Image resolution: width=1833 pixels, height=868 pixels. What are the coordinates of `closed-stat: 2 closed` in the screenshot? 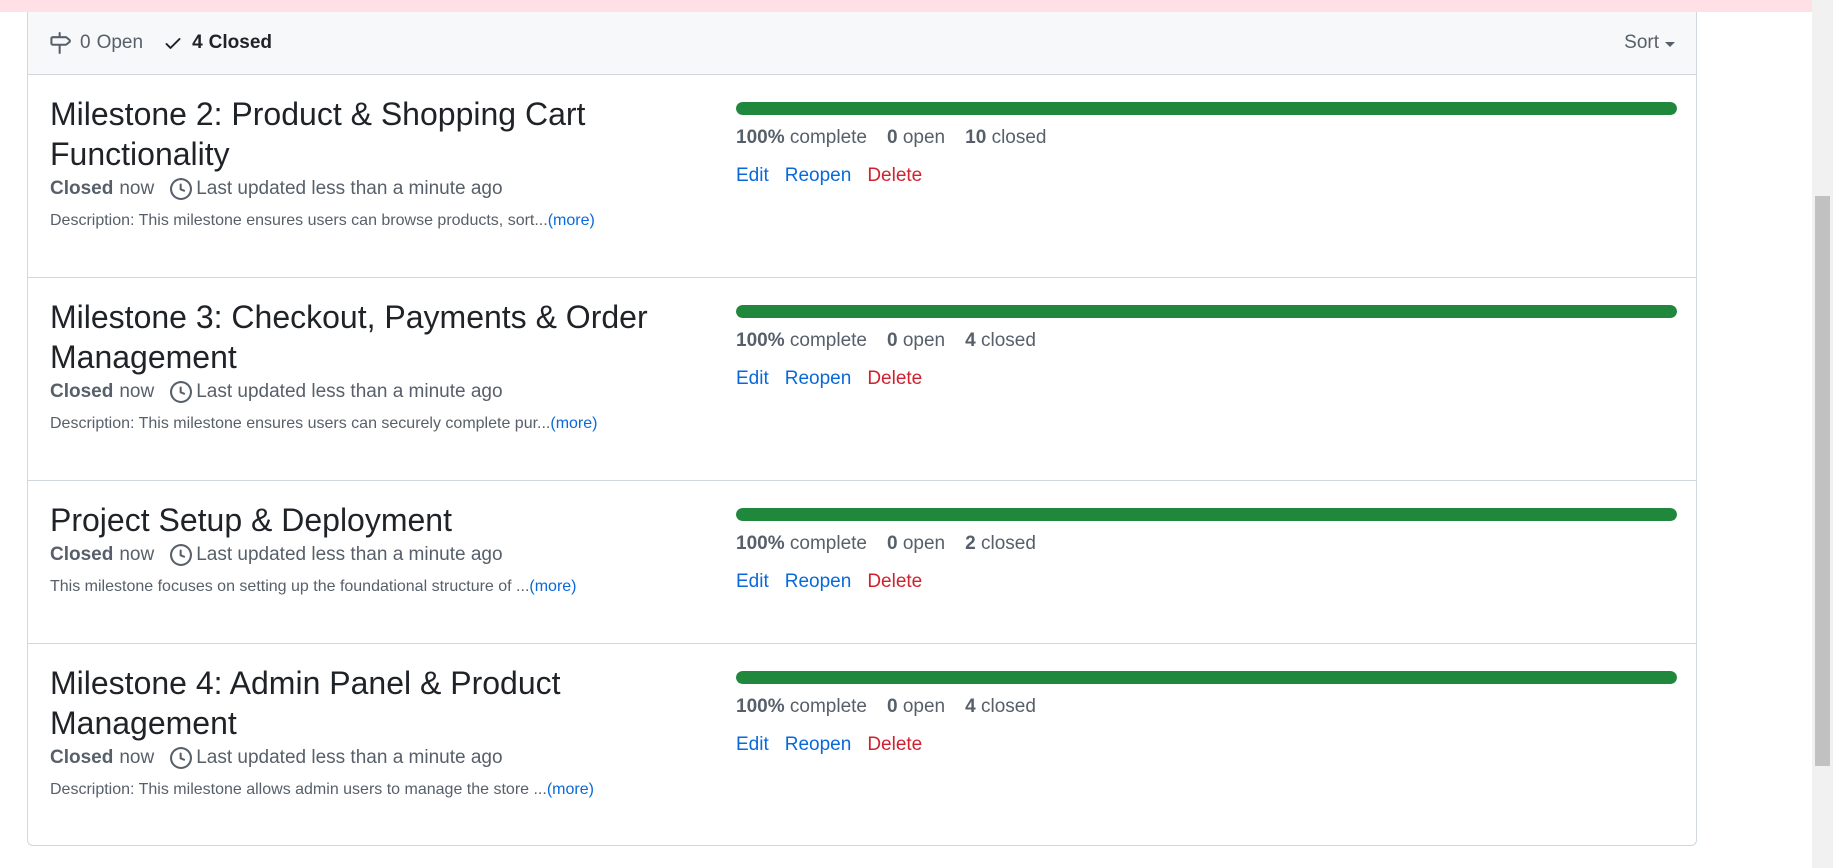 It's located at (1000, 543).